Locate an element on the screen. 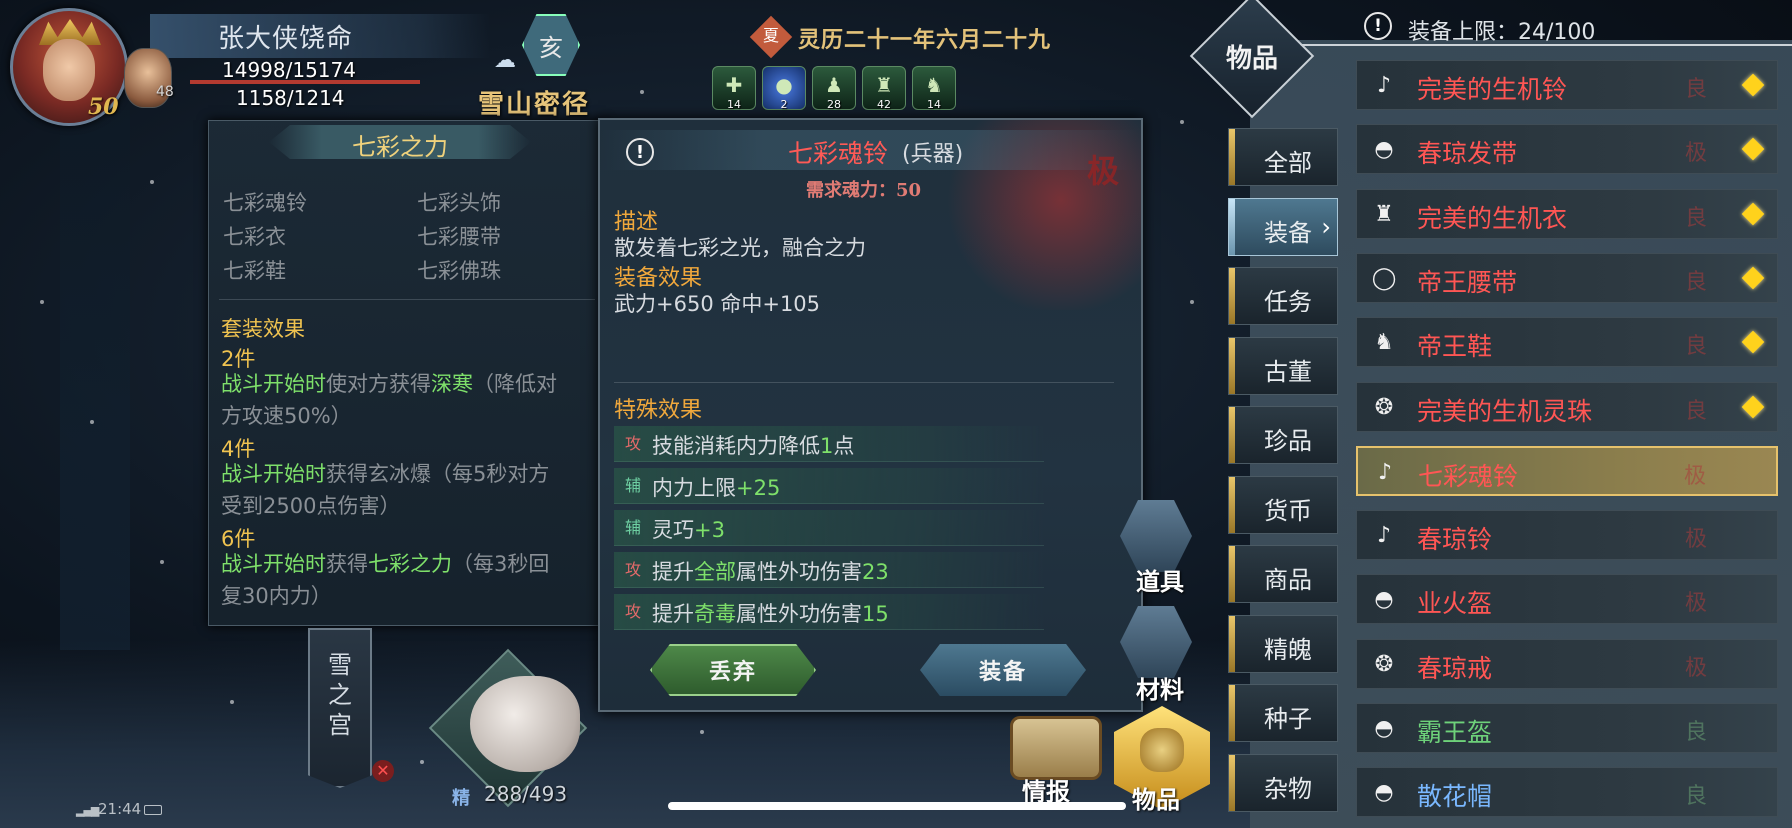  inventory-item-row: ◓ 散花帽 良 is located at coordinates (1567, 792).